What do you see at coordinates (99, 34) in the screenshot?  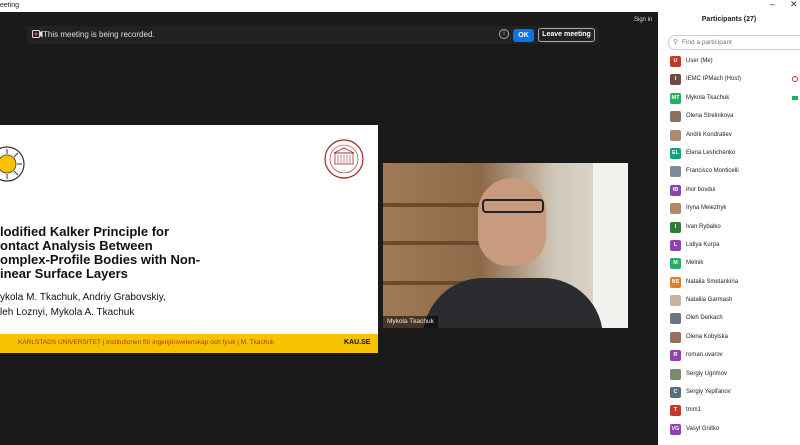 I see `recording-text: This meeting is being recorded.` at bounding box center [99, 34].